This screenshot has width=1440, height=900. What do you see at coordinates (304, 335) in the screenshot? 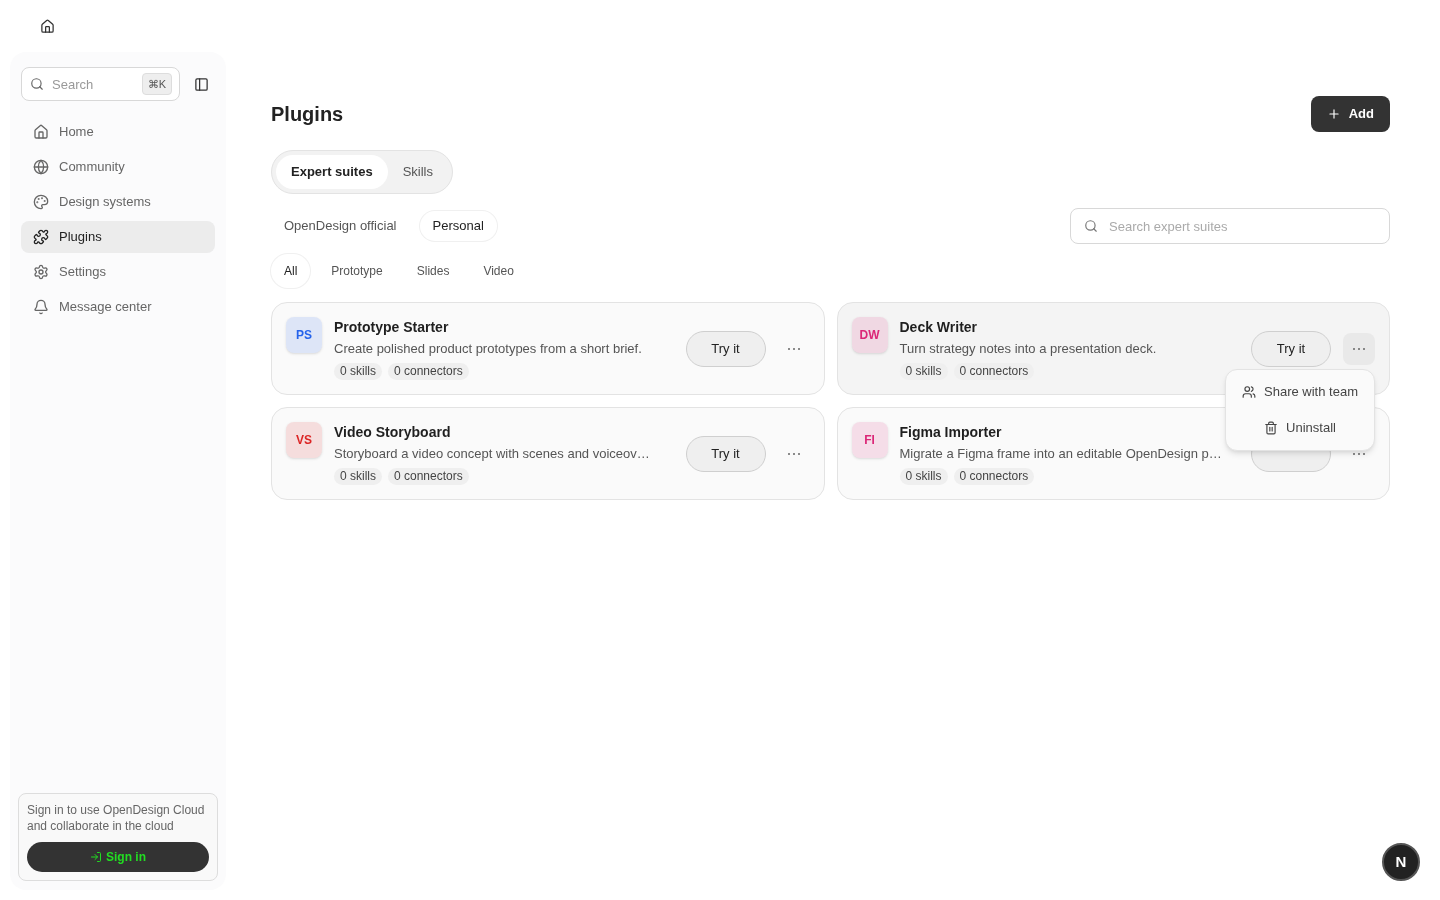
I see `plugin-initials-icon: PS` at bounding box center [304, 335].